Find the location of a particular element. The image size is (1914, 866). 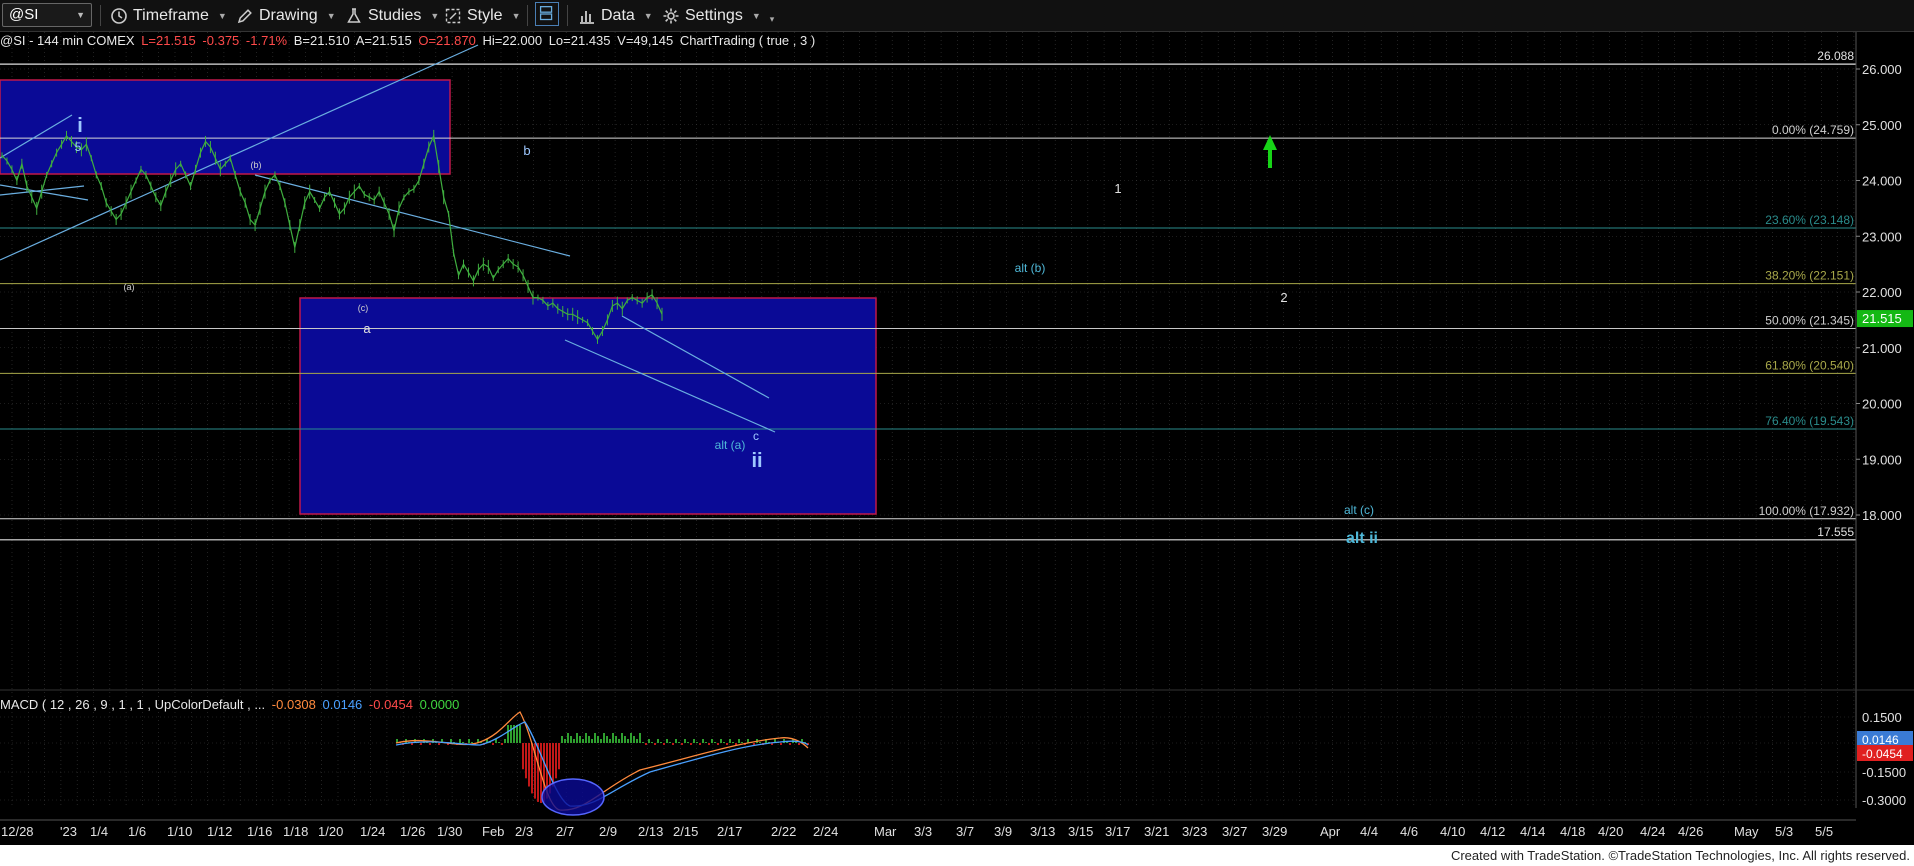

studies-button: Studies ▼ is located at coordinates (392, 15).